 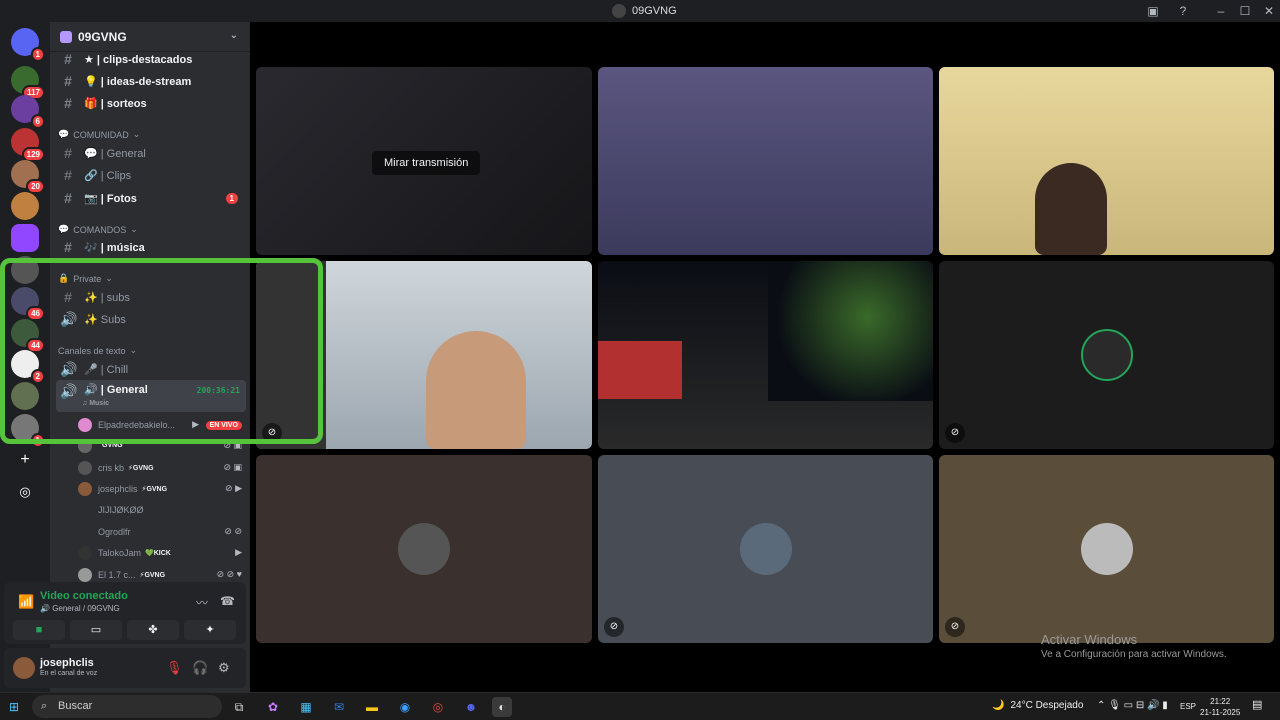 I want to click on voice-location: 🔊 General / 09GVNG, so click(x=80, y=608).